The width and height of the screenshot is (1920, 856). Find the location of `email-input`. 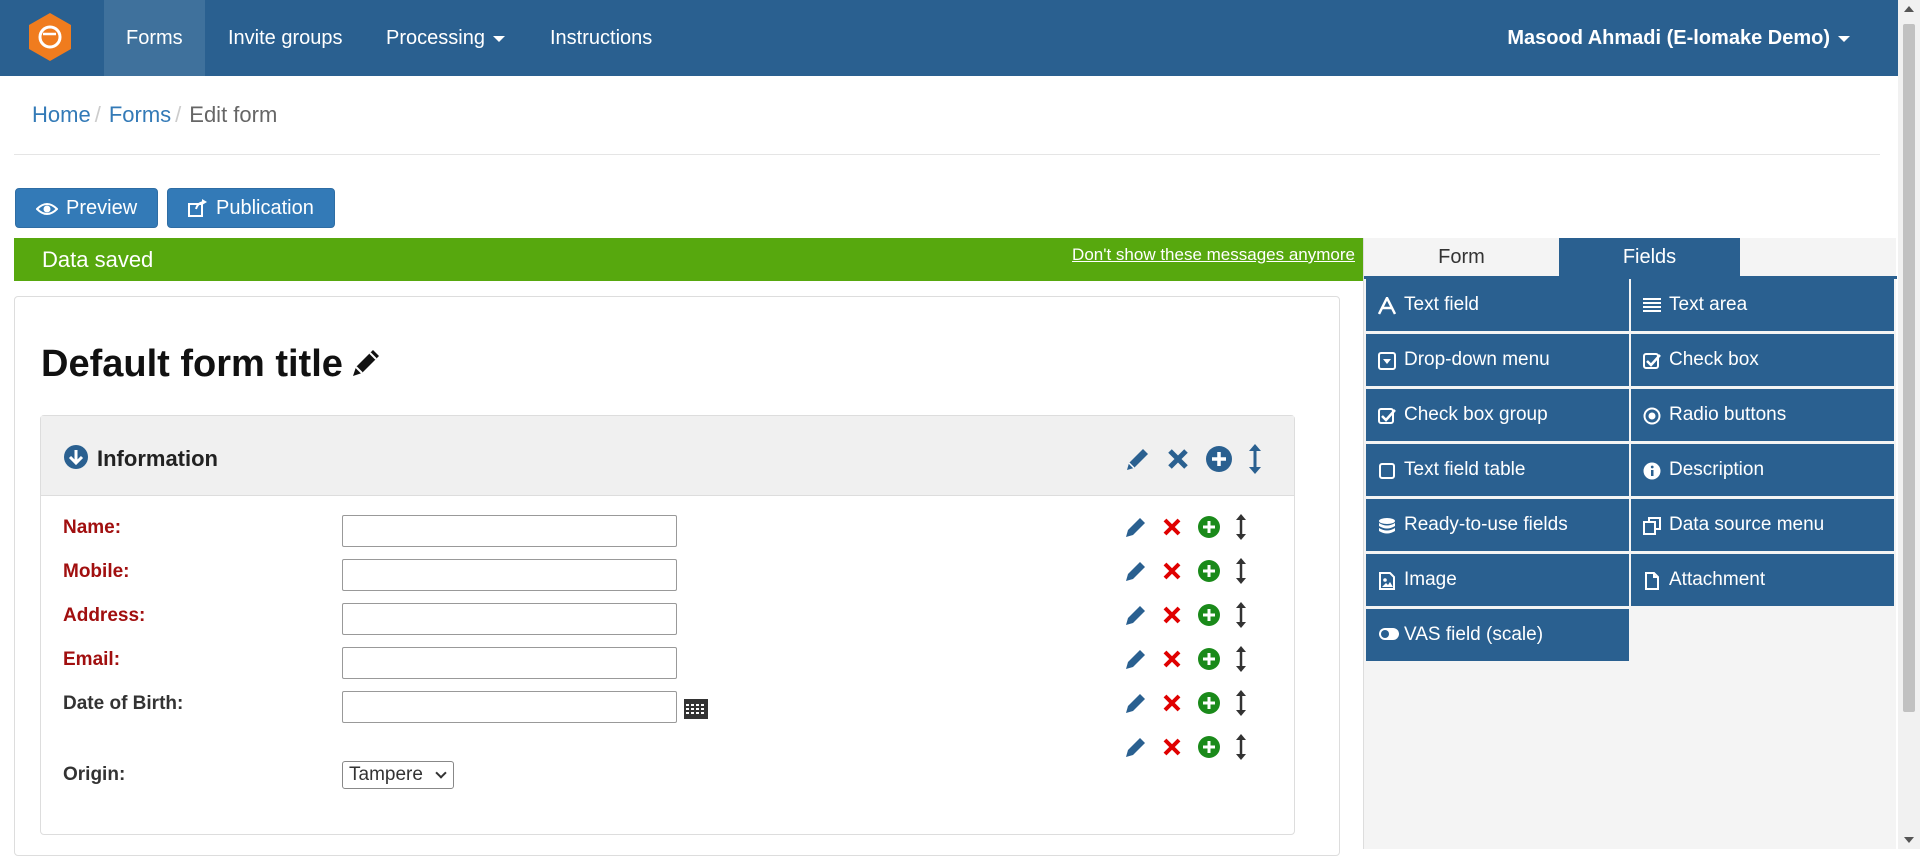

email-input is located at coordinates (509, 663).